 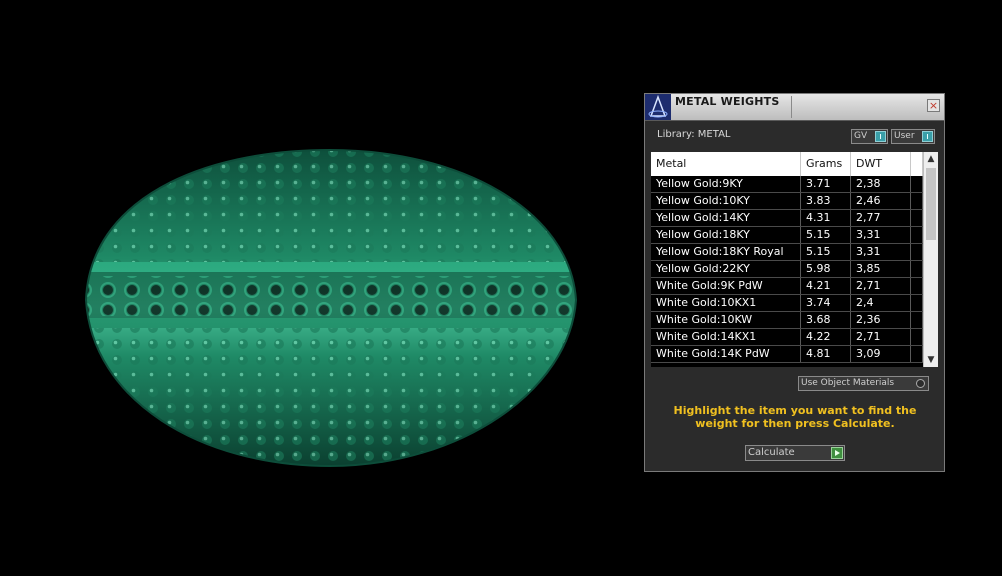 I want to click on grams-cell: 5.98, so click(x=826, y=269).